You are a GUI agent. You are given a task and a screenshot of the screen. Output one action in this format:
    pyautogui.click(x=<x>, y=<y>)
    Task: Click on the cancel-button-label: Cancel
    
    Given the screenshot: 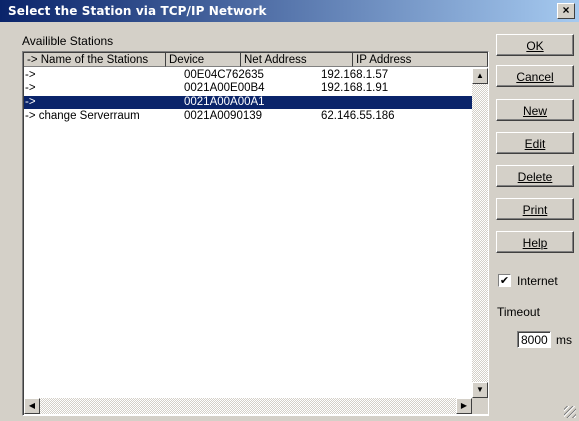 What is the action you would take?
    pyautogui.click(x=535, y=77)
    